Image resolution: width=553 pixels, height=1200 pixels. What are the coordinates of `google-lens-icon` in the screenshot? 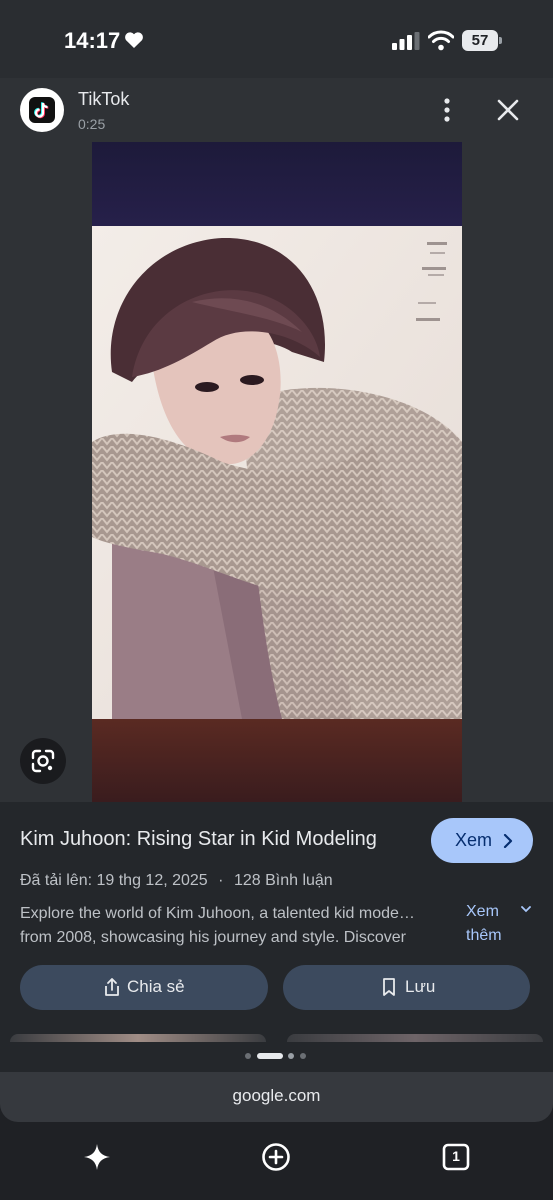 It's located at (43, 761).